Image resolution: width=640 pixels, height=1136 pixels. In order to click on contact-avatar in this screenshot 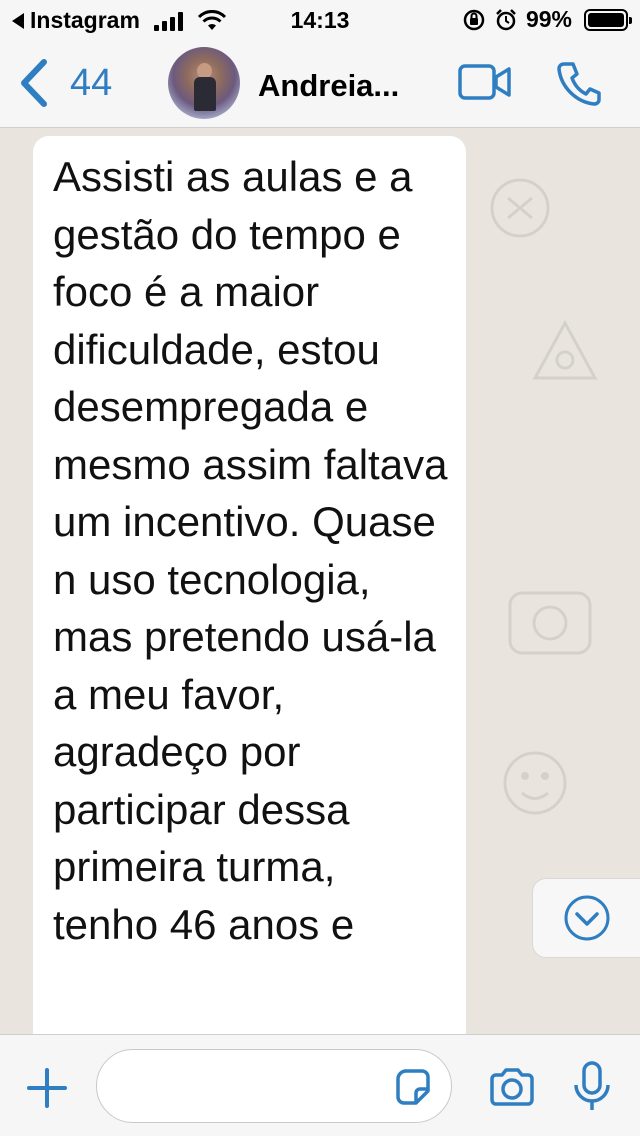, I will do `click(204, 83)`.